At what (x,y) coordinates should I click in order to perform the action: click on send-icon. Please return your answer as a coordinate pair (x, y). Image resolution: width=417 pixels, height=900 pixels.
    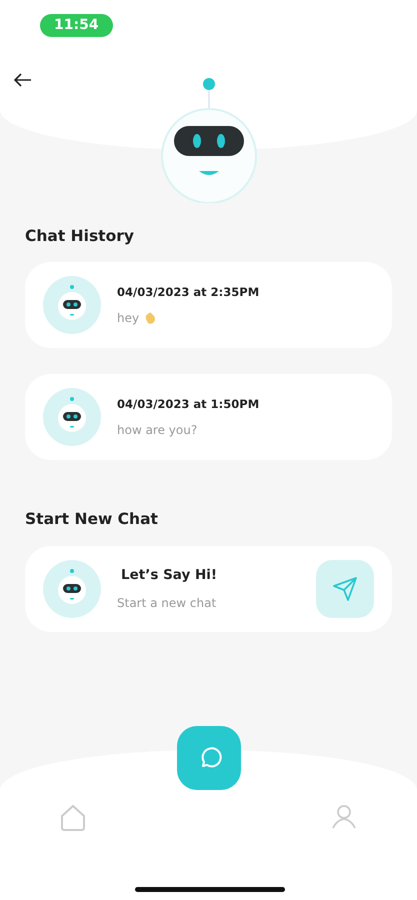
    Looking at the image, I should click on (345, 588).